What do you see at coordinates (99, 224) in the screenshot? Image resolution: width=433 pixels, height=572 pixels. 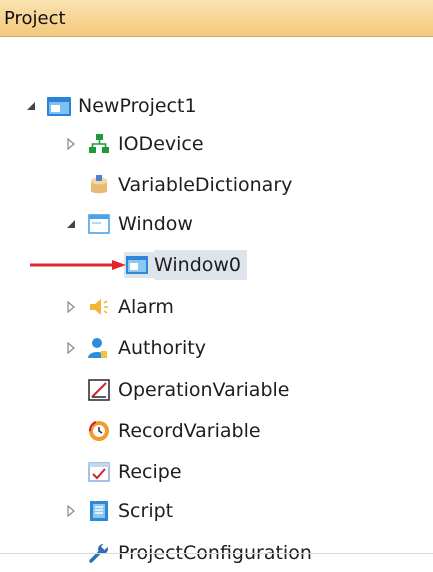 I see `window-icon` at bounding box center [99, 224].